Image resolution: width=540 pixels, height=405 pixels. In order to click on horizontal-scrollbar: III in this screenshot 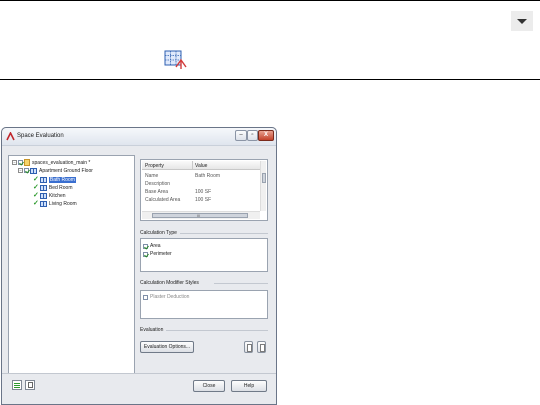, I will do `click(201, 215)`.